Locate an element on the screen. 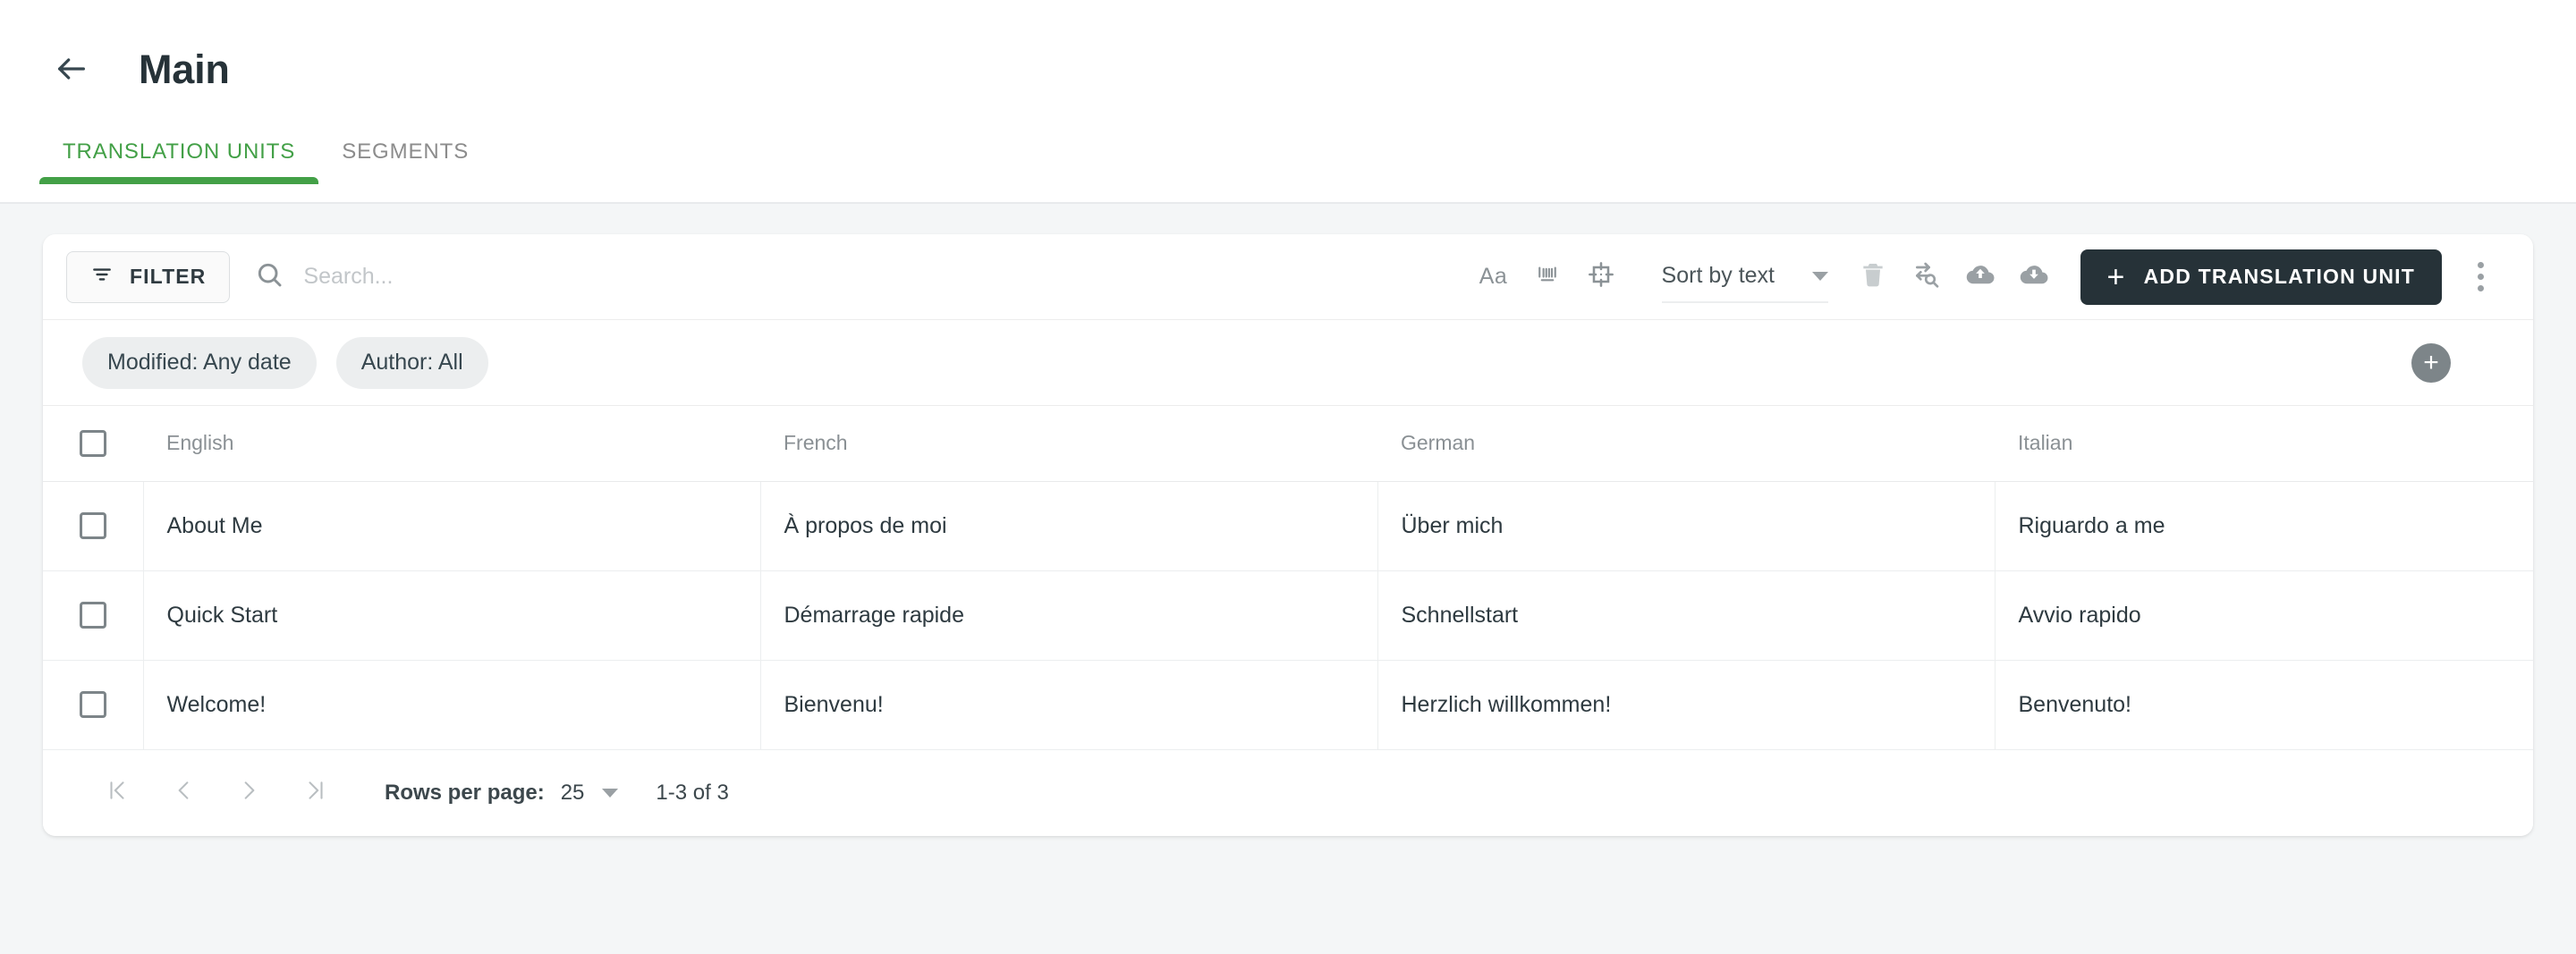 The height and width of the screenshot is (954, 2576). last-page-button is located at coordinates (315, 793).